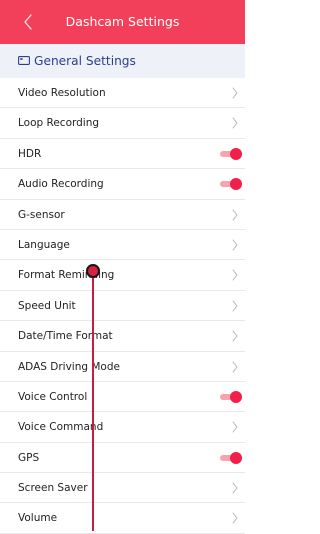  Describe the element at coordinates (122, 184) in the screenshot. I see `settings-row-audio-recording: Audio Recording` at that location.